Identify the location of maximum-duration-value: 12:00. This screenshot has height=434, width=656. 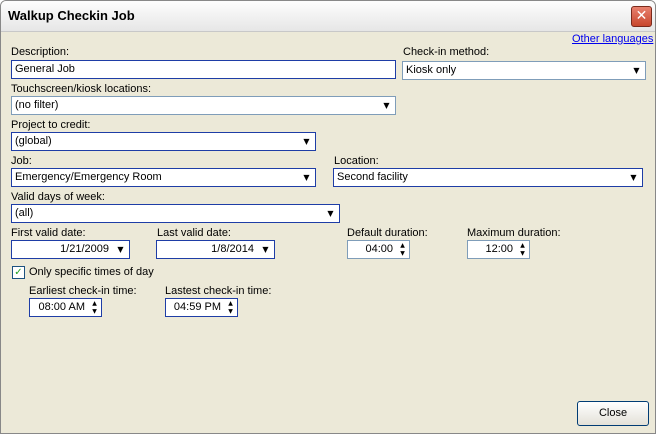
(499, 249).